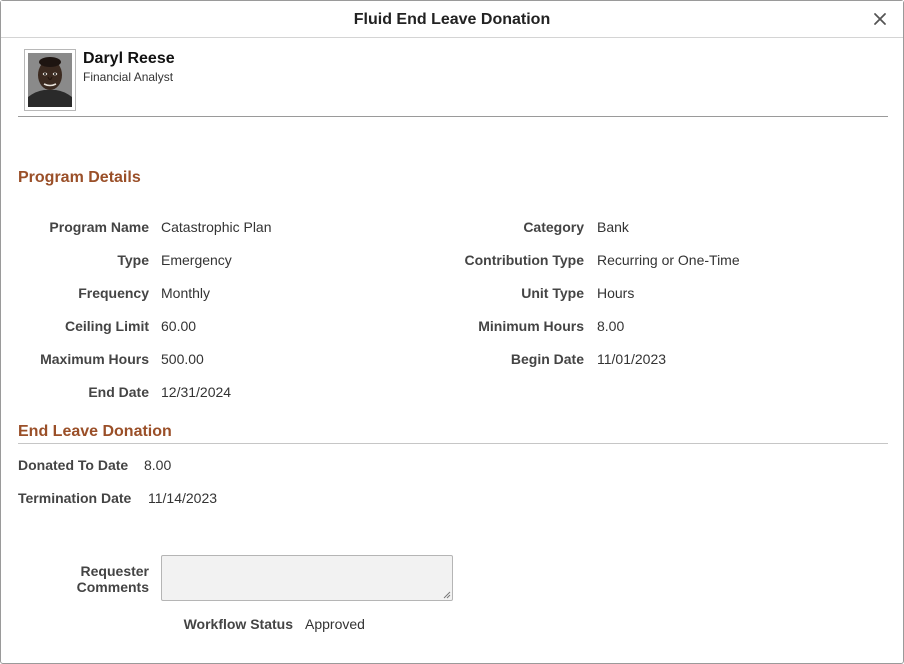 The image size is (904, 664). Describe the element at coordinates (94, 359) in the screenshot. I see `maximum-hours-label: Maximum Hours` at that location.